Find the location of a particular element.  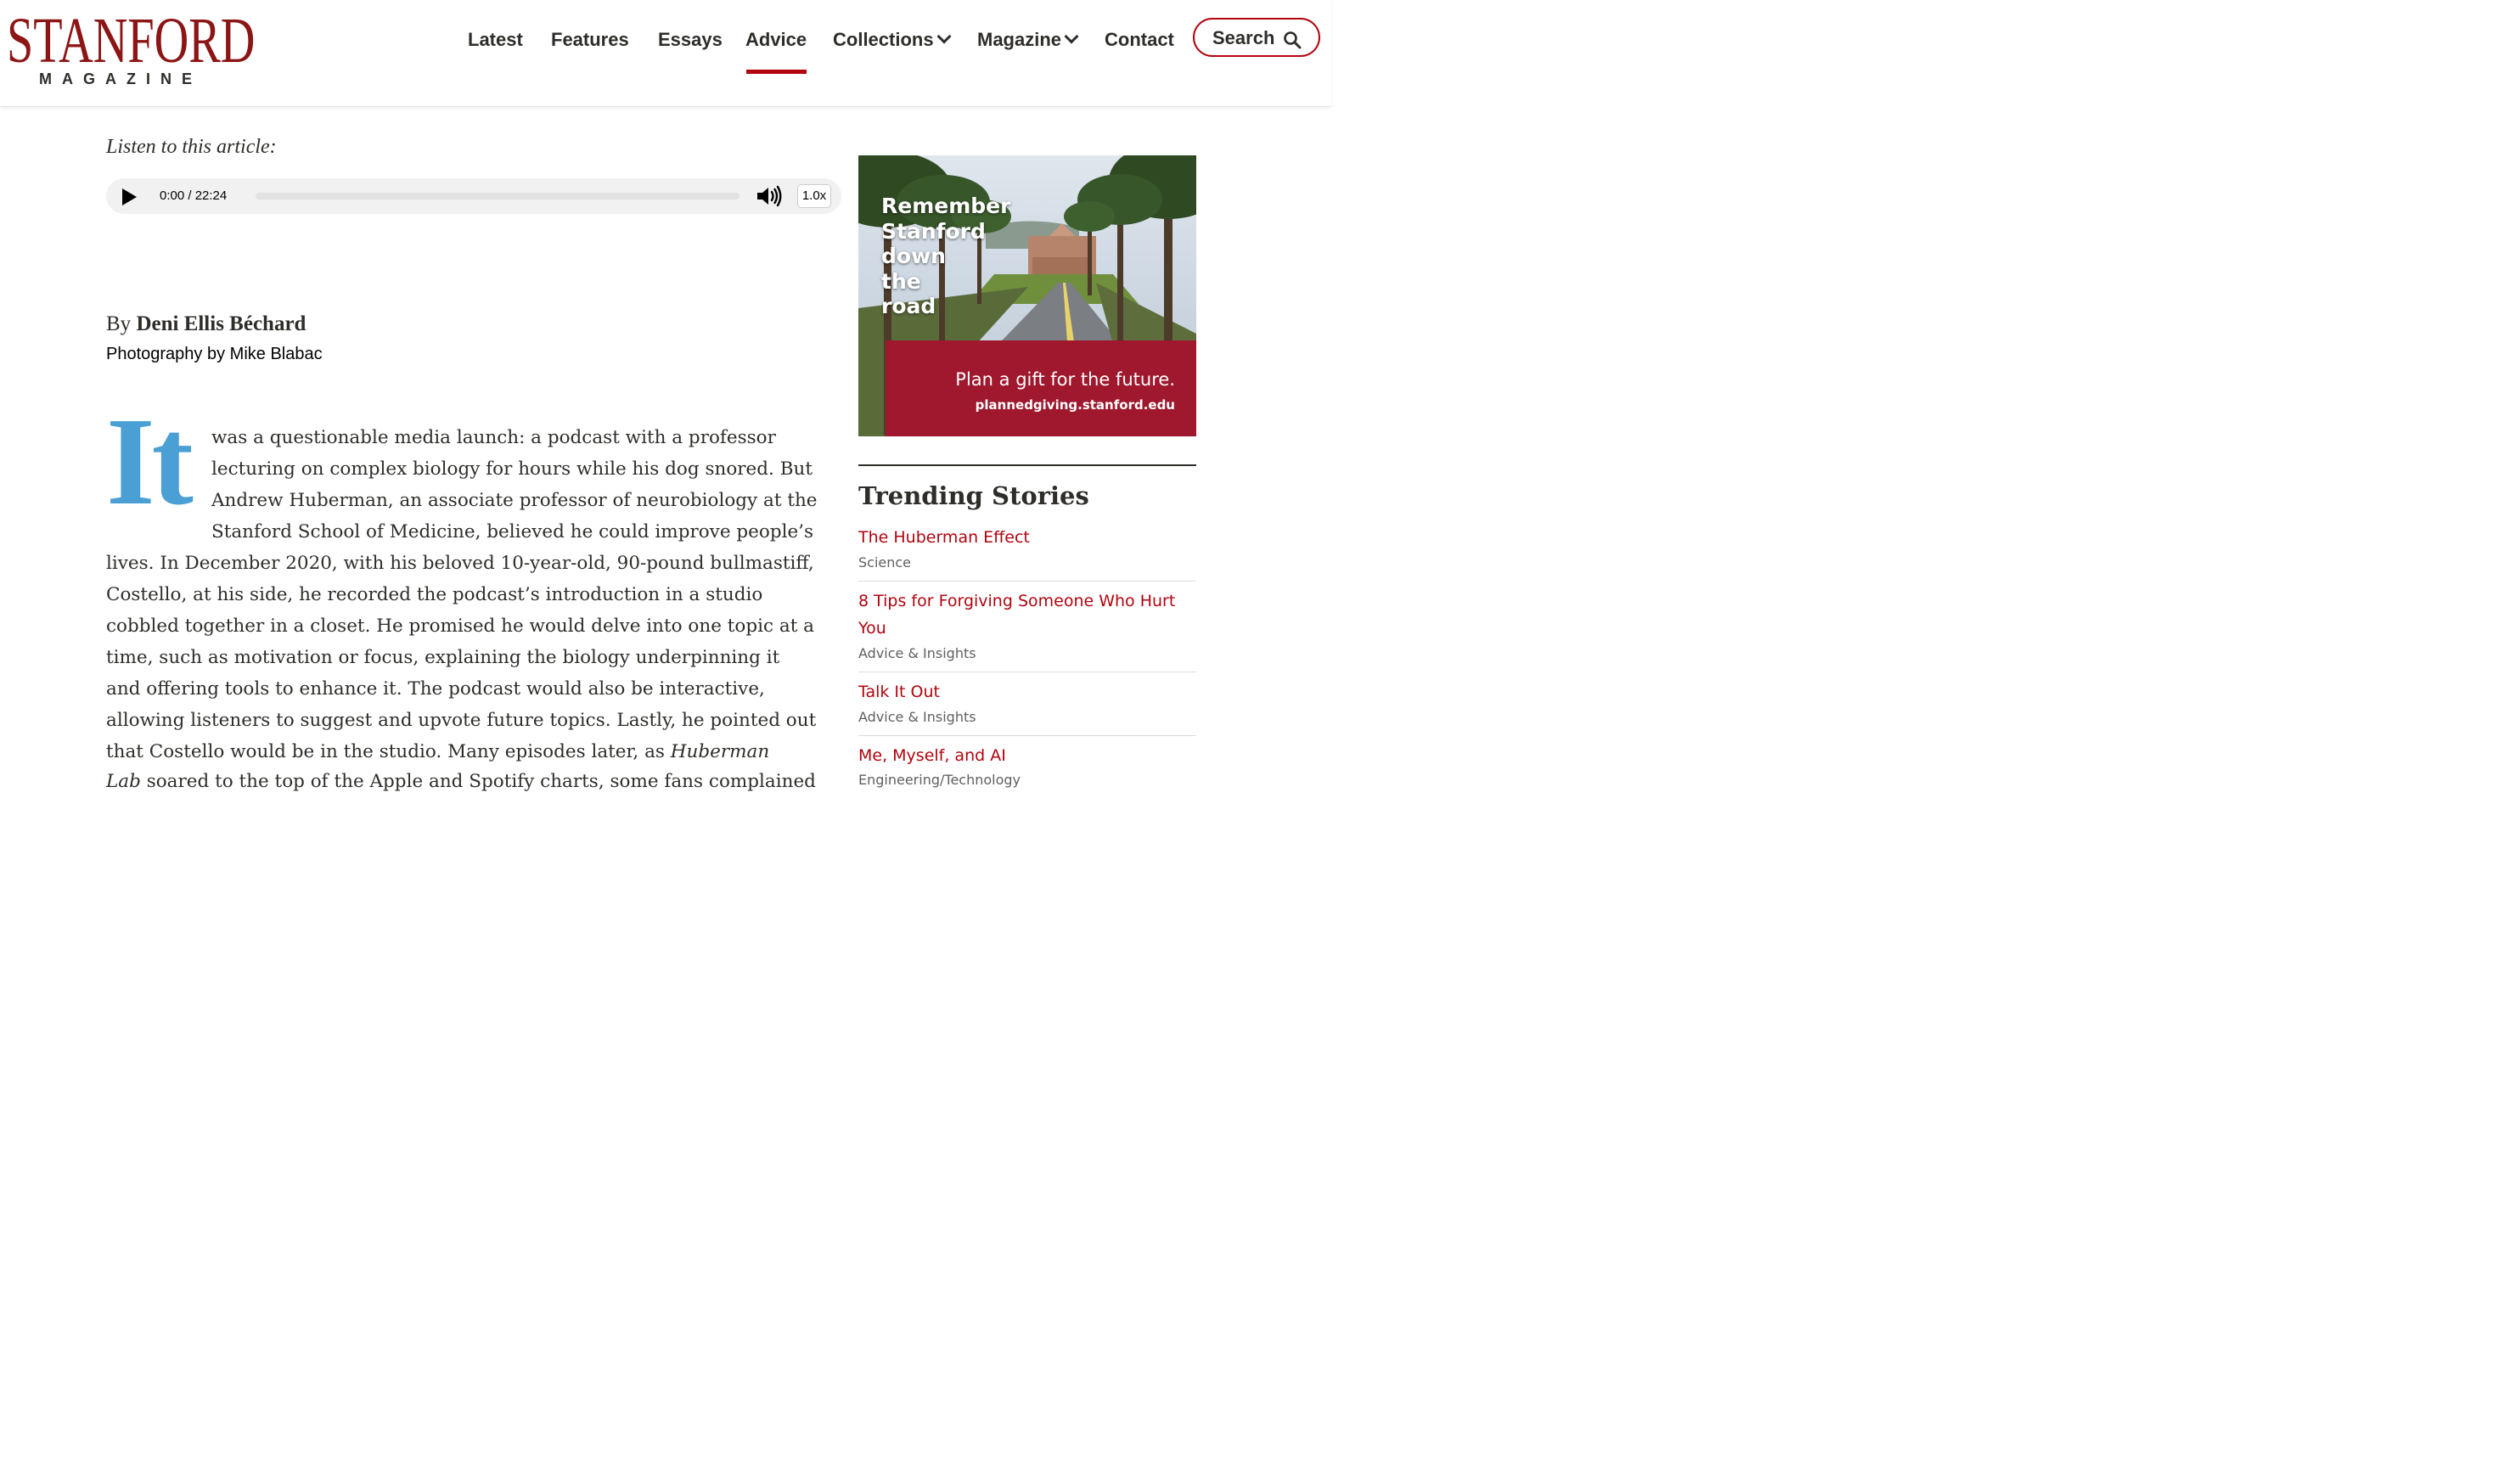

search-icon is located at coordinates (1293, 40).